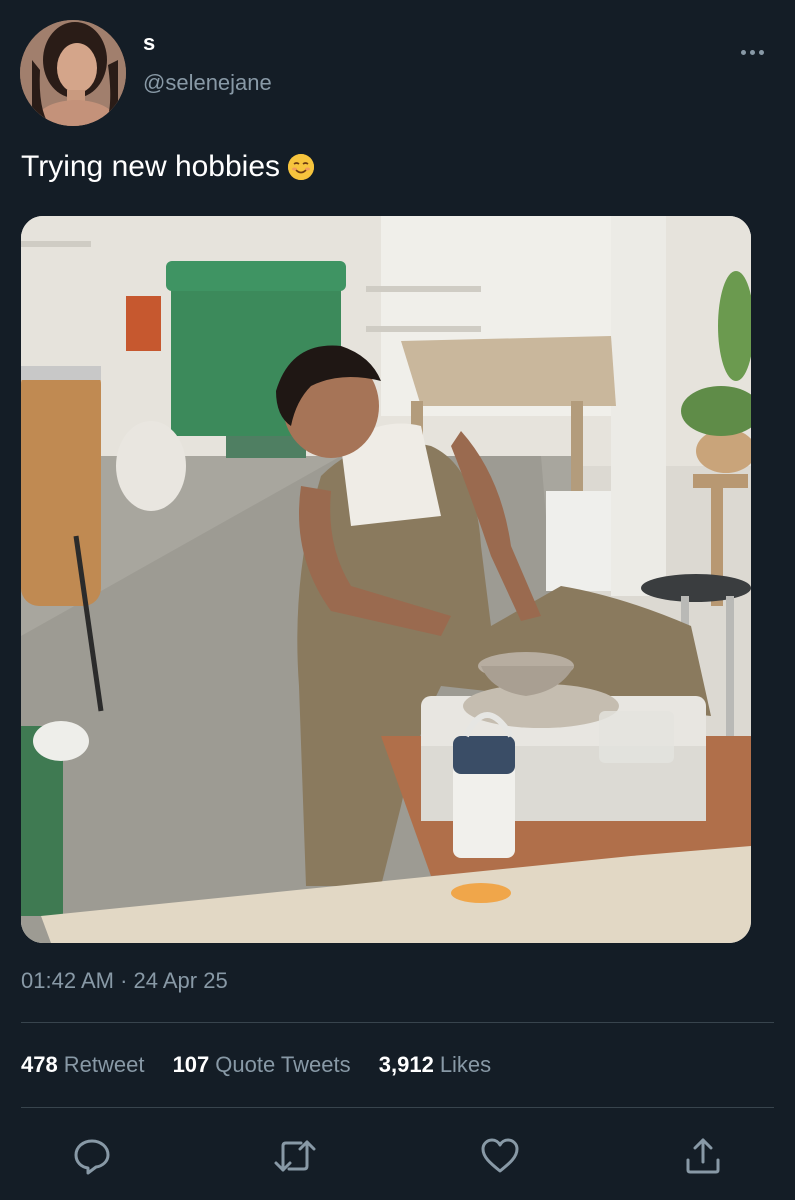  I want to click on retweet-icon, so click(295, 1156).